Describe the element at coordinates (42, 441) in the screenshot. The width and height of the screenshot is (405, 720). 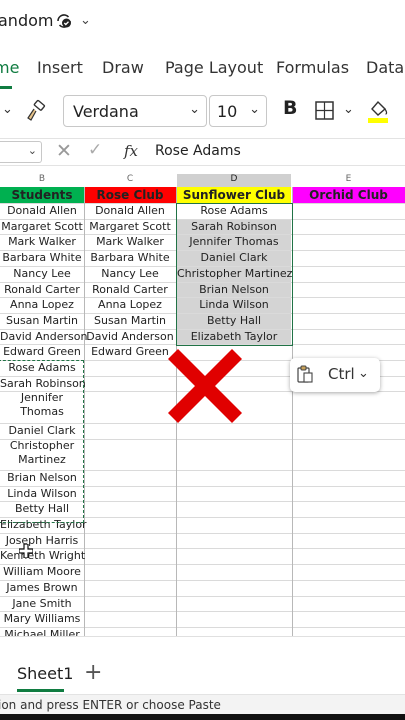
I see `copy-marquee` at that location.